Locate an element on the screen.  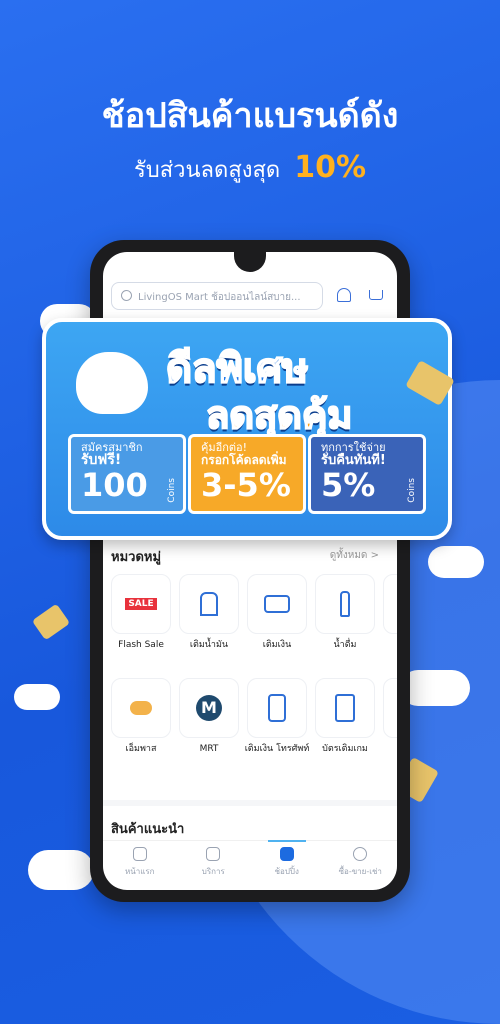
mrt-icon: M is located at coordinates (209, 708).